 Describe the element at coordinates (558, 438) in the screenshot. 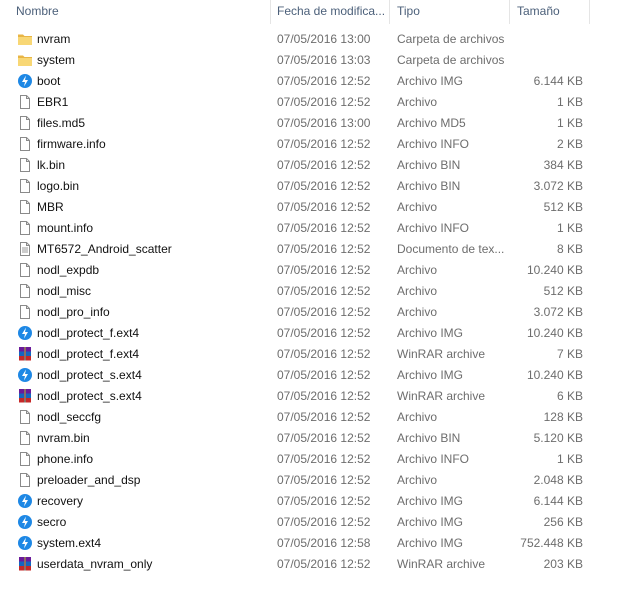

I see `file-size: 5.120 KB` at that location.